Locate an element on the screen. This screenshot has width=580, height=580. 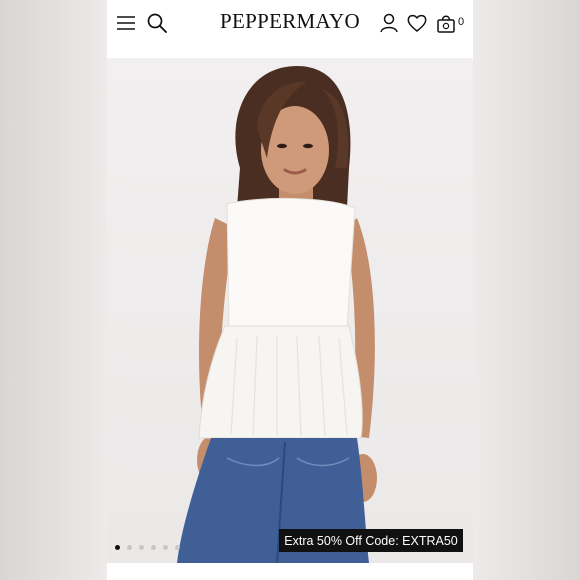
brand-logo: PEPPERMAYO is located at coordinates (290, 21).